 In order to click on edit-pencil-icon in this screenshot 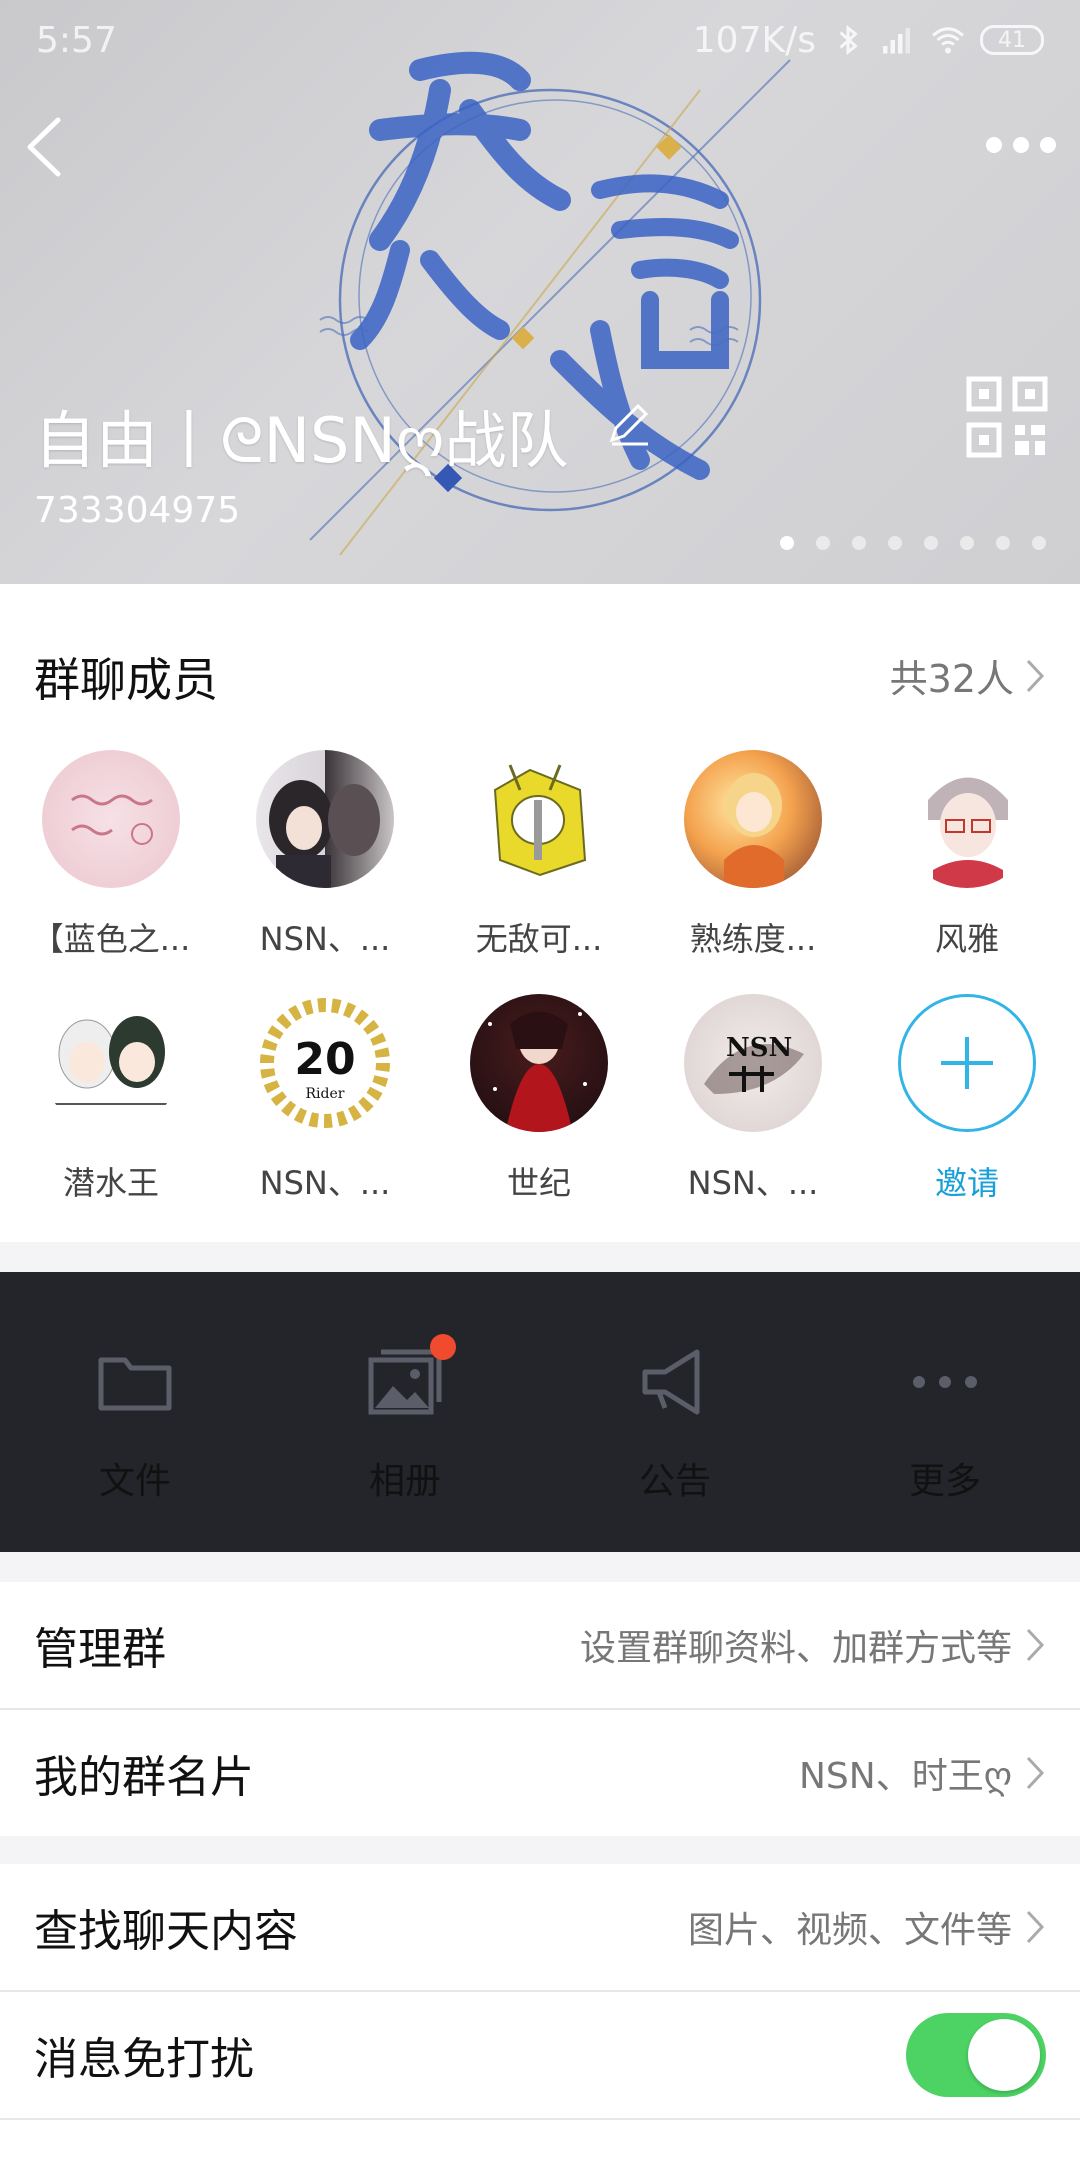, I will do `click(628, 424)`.